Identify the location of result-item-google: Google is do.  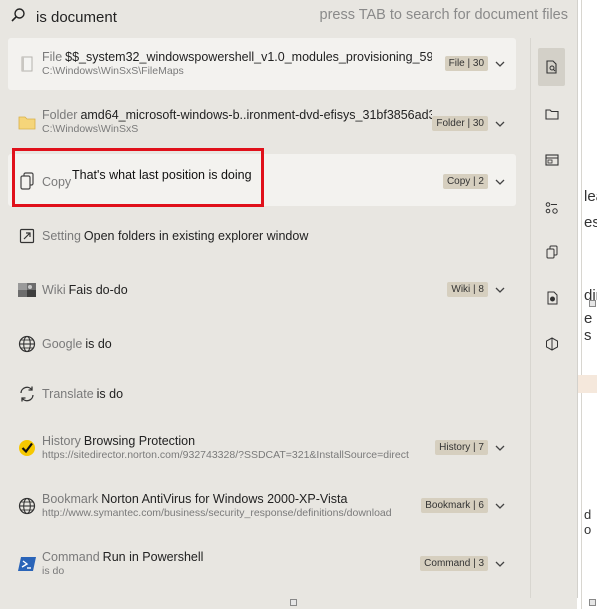
(262, 344).